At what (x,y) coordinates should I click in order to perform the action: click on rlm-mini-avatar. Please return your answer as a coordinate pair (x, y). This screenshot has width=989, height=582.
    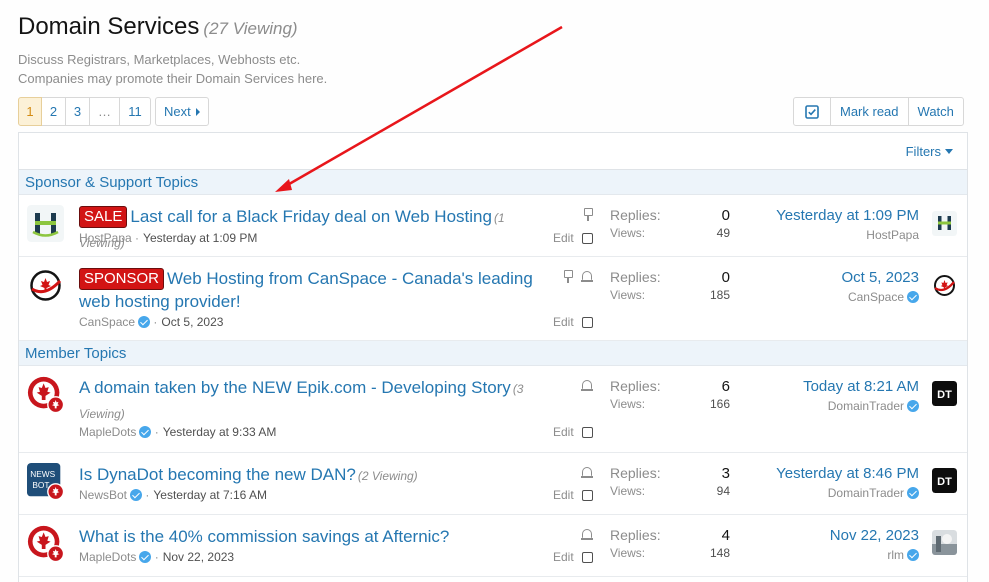
    Looking at the image, I should click on (944, 542).